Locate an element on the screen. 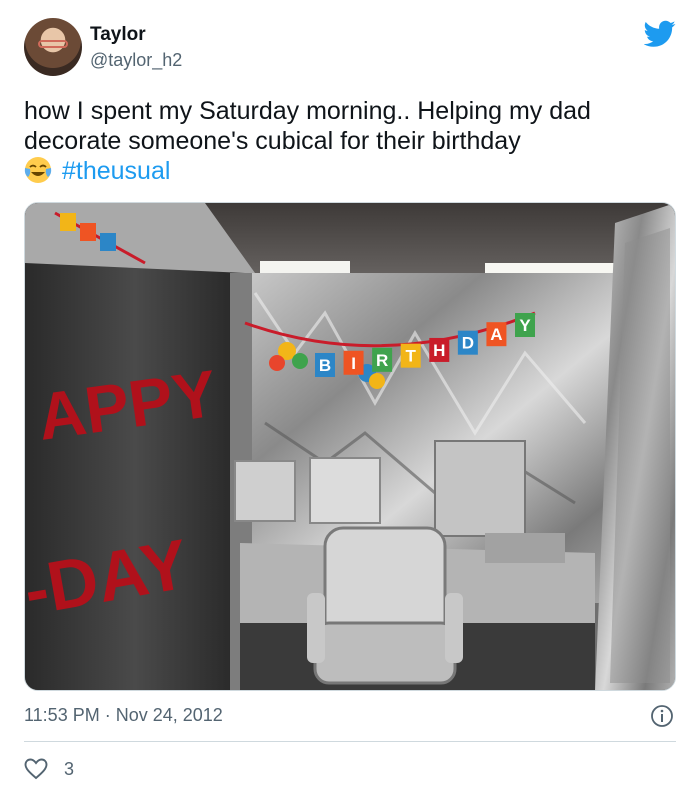 The width and height of the screenshot is (700, 795). banner-letter: I is located at coordinates (353, 363).